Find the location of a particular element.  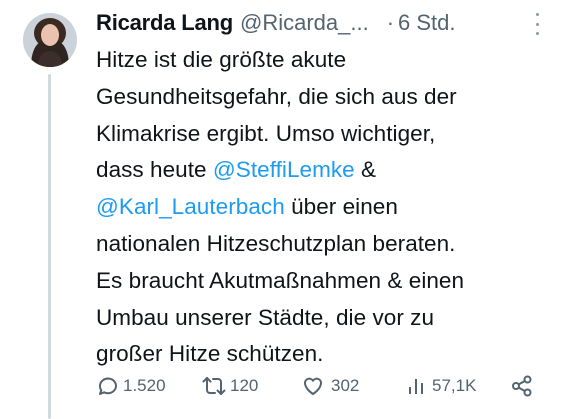

share-icon is located at coordinates (522, 386).